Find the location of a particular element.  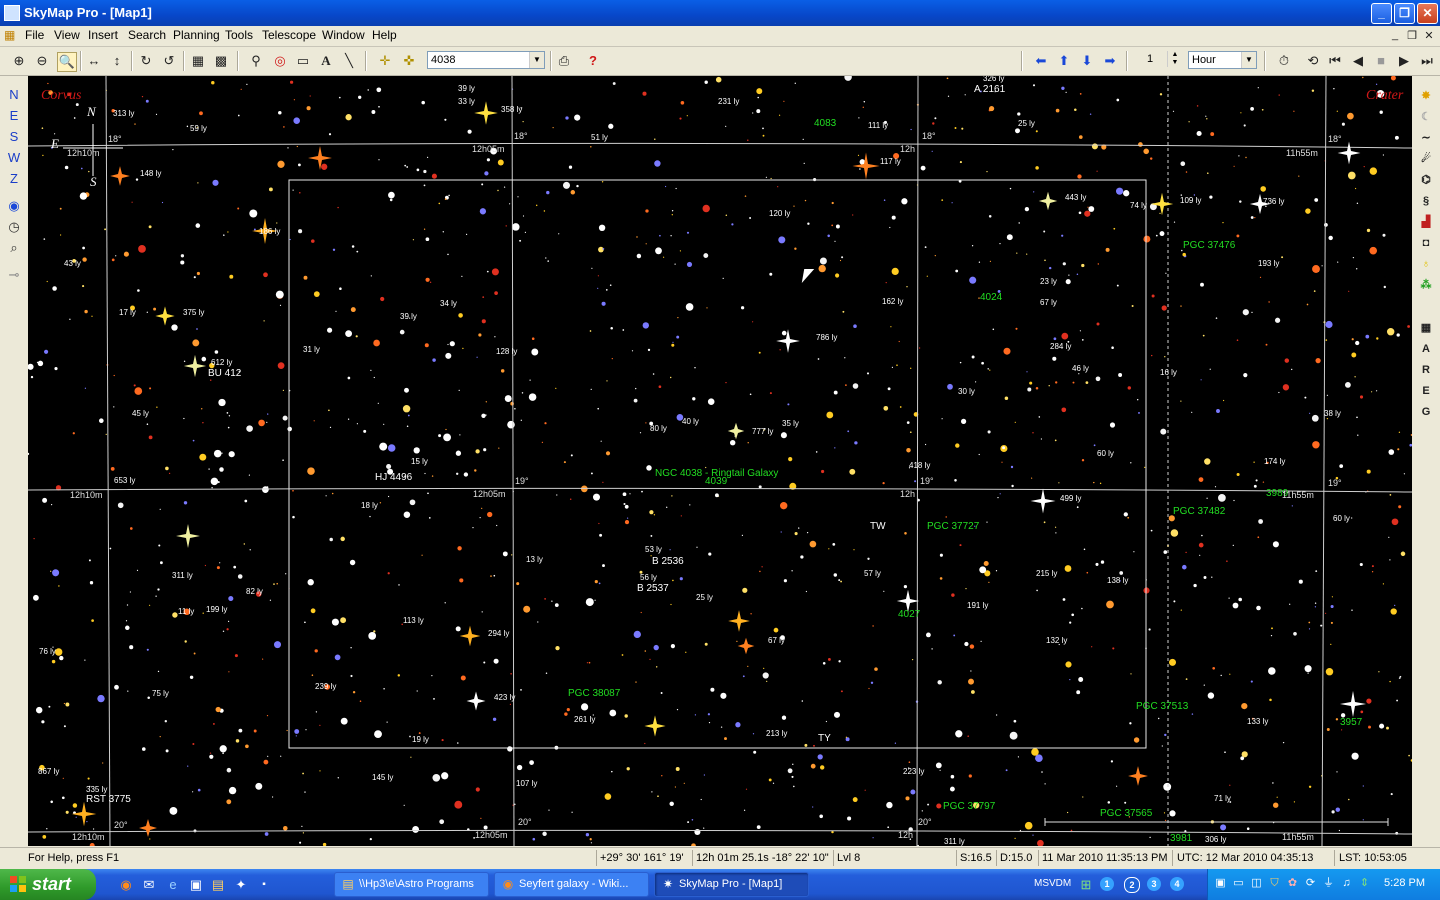

ie-icon: e is located at coordinates (173, 885).